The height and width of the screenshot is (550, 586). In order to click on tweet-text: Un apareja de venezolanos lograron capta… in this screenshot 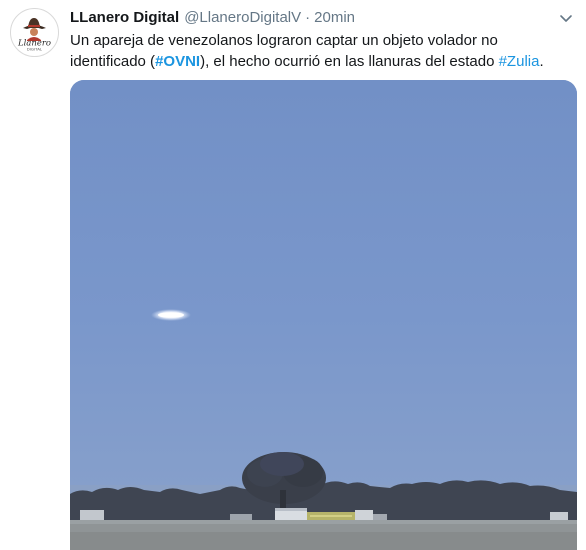, I will do `click(320, 51)`.